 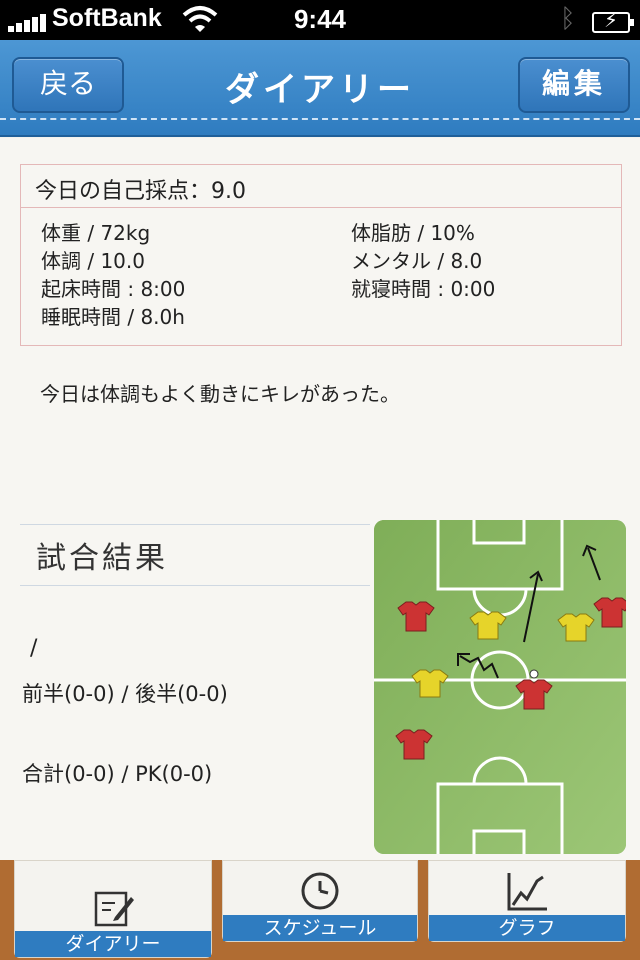 I want to click on tab-bar: ダイアリー スケジュール グラフ, so click(x=320, y=910).